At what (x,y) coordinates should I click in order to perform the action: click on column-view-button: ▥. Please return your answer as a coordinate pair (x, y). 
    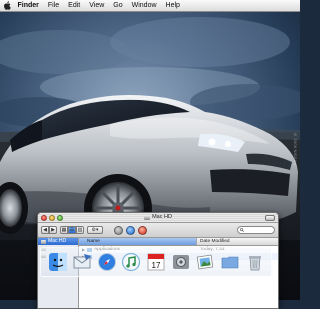
    Looking at the image, I should click on (80, 230).